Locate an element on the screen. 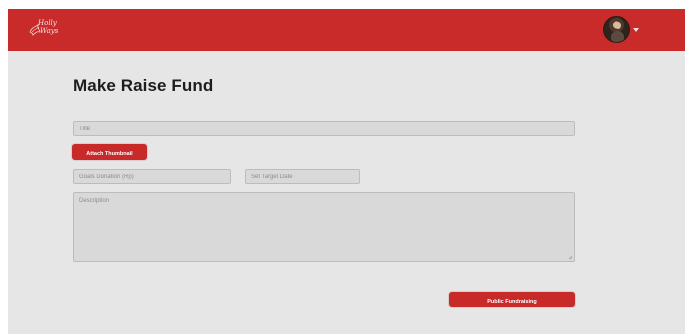  public-fundraising-button: Public Fundraising is located at coordinates (512, 299).